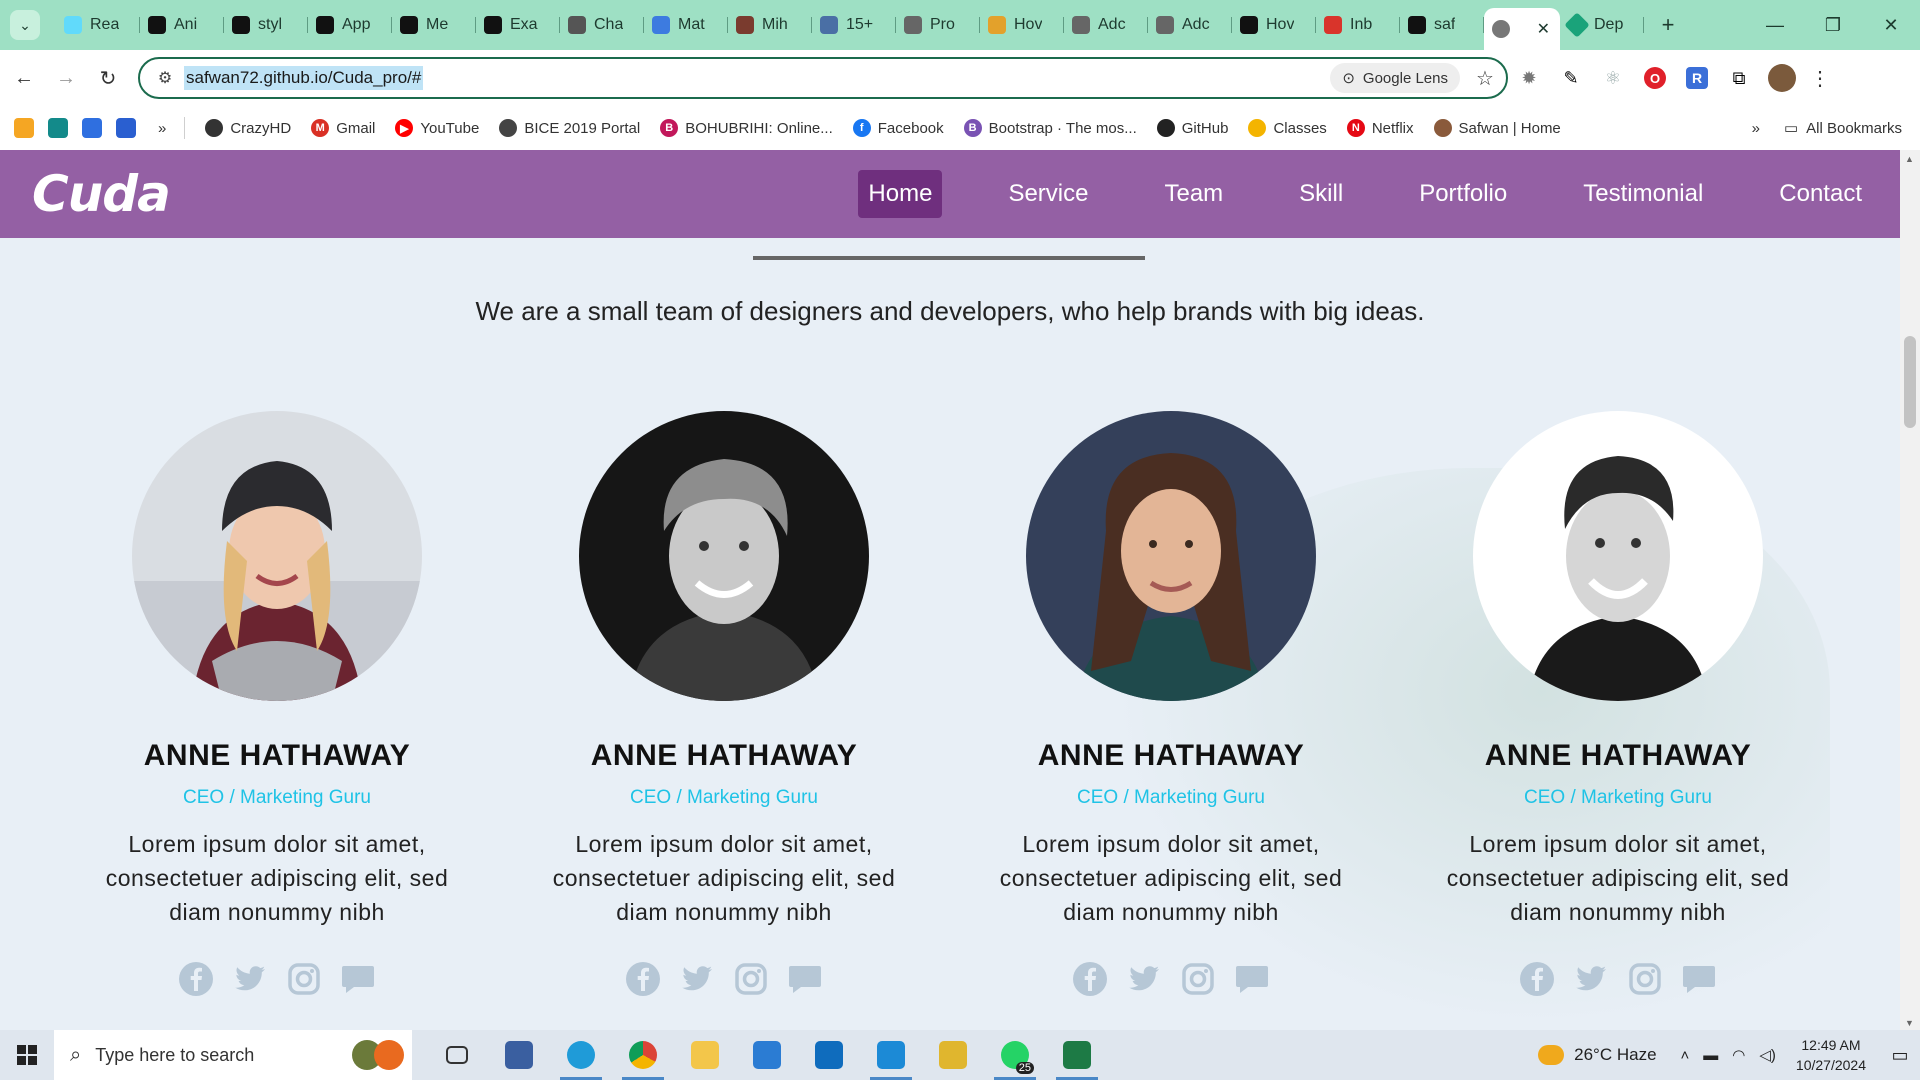 The height and width of the screenshot is (1080, 1920). What do you see at coordinates (1358, 25) in the screenshot?
I see `browser-tab: Inb` at bounding box center [1358, 25].